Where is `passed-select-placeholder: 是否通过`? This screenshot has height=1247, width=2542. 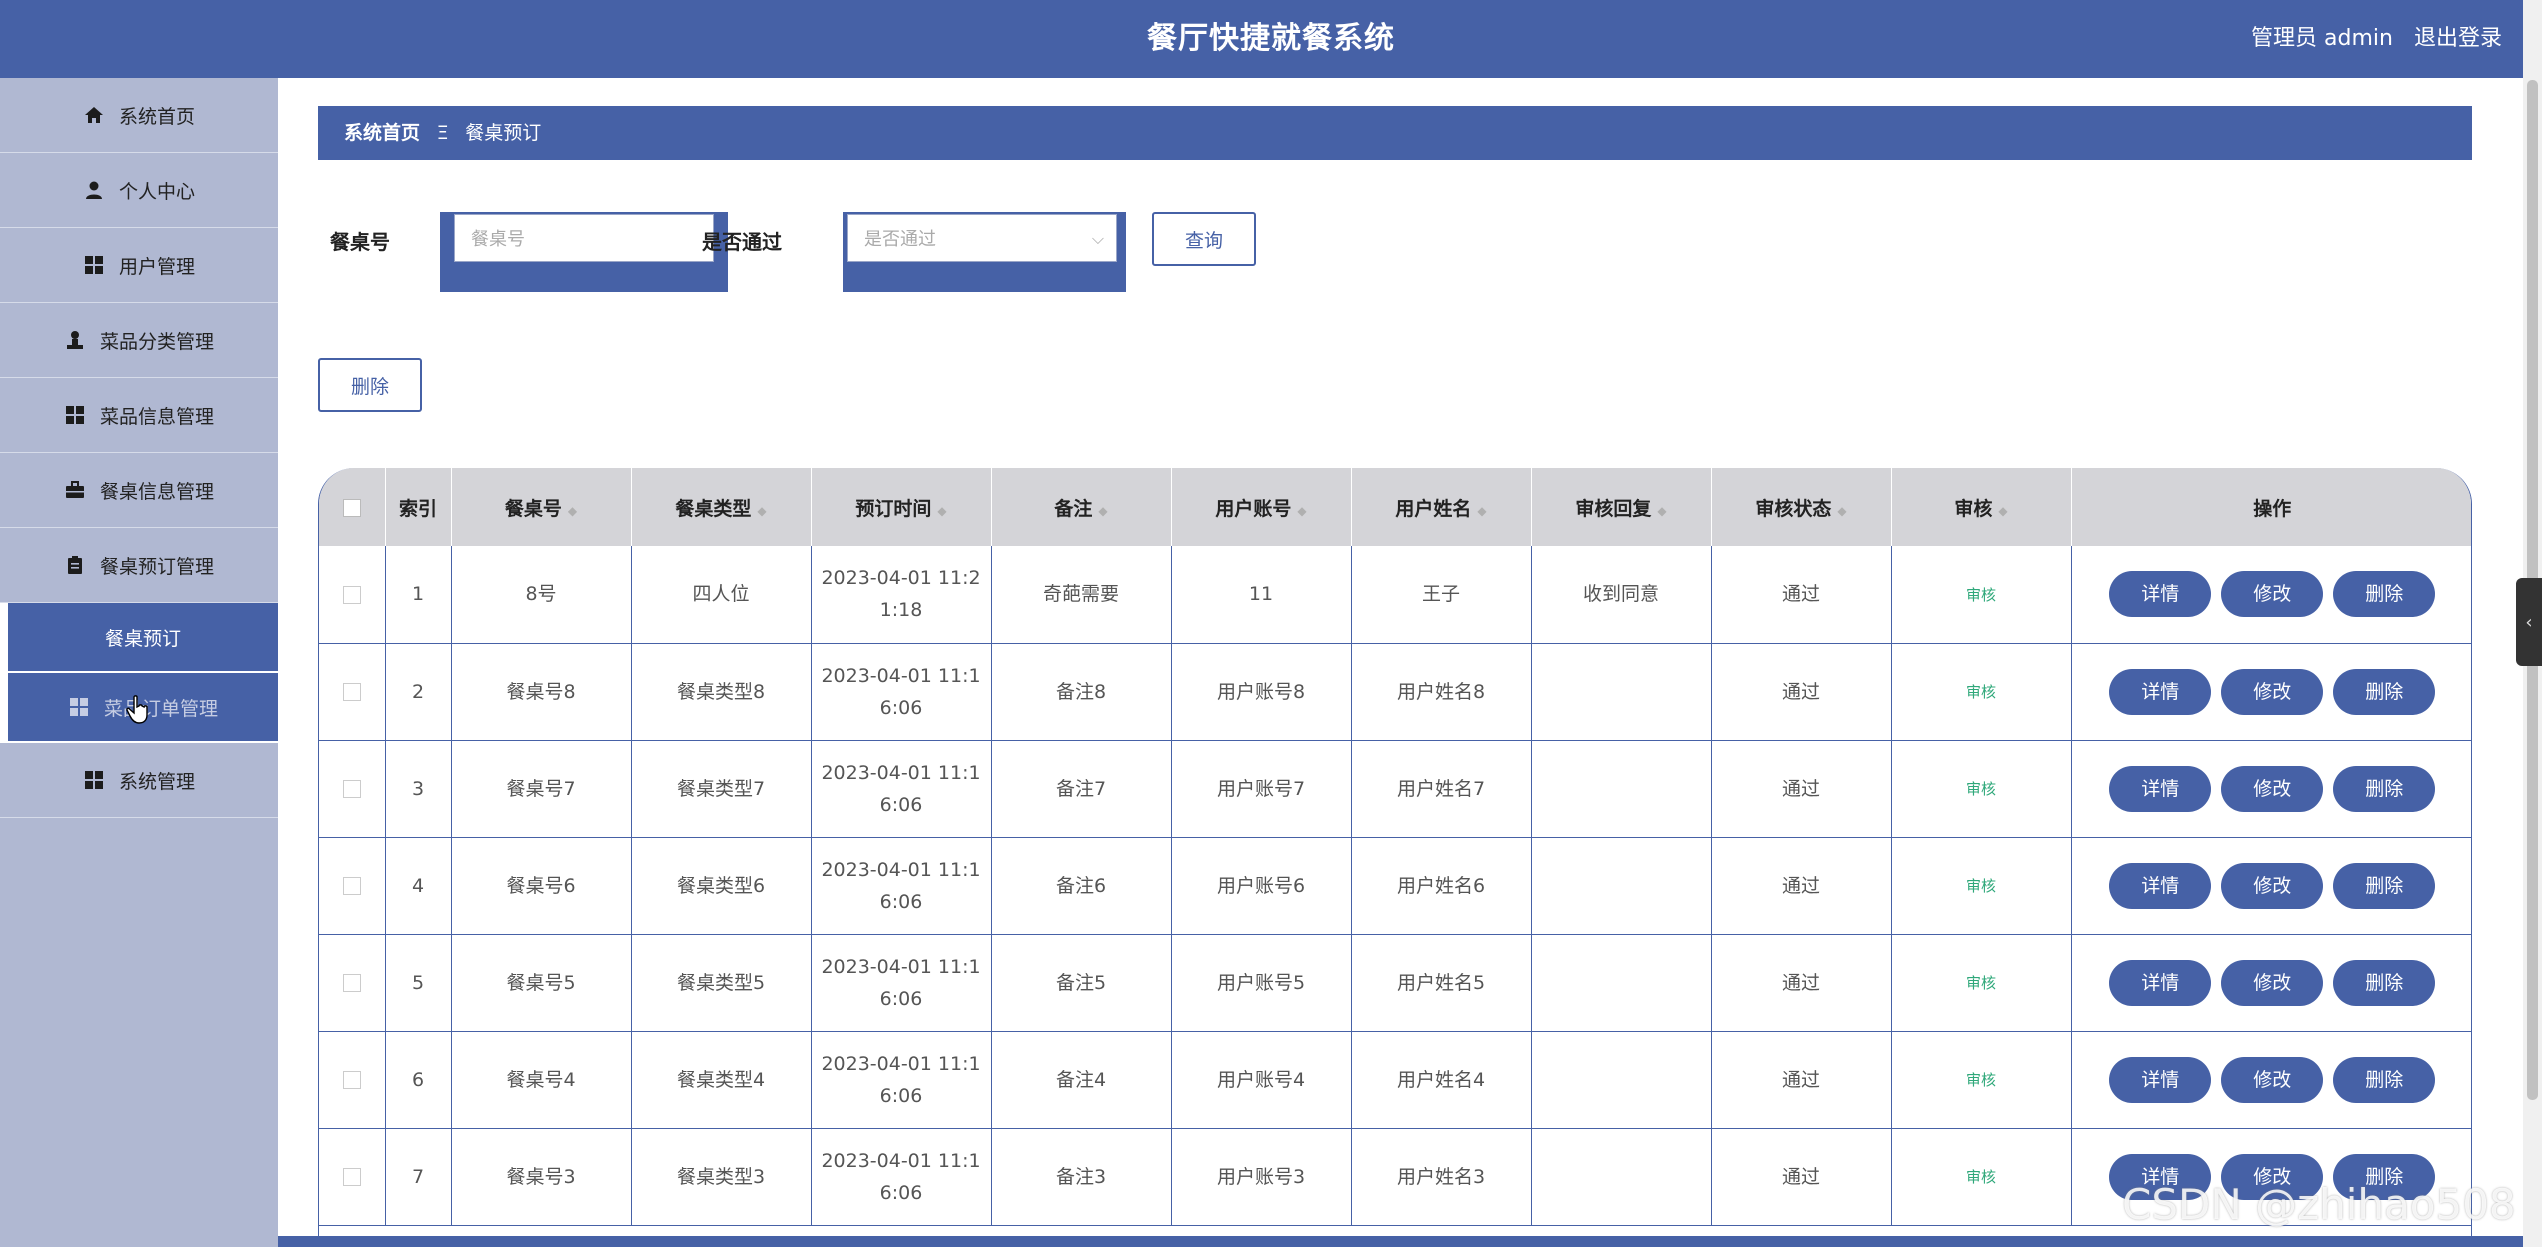 passed-select-placeholder: 是否通过 is located at coordinates (900, 239).